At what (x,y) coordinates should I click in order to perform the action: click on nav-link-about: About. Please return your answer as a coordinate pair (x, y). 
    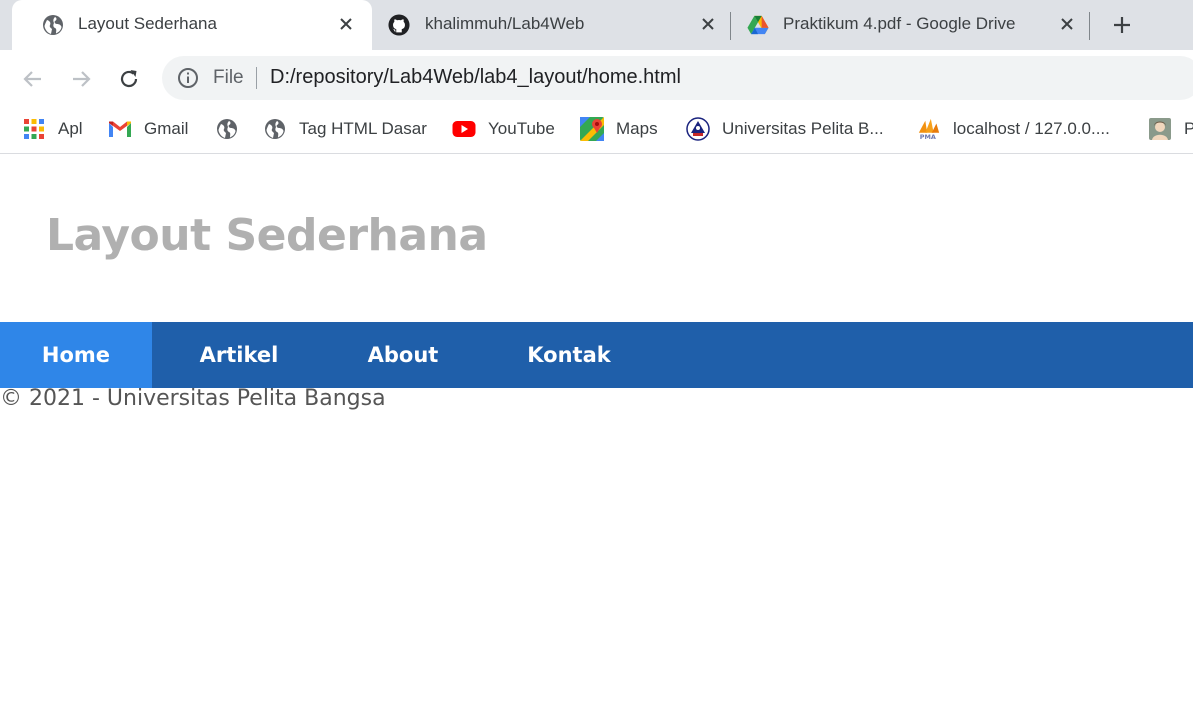
    Looking at the image, I should click on (403, 355).